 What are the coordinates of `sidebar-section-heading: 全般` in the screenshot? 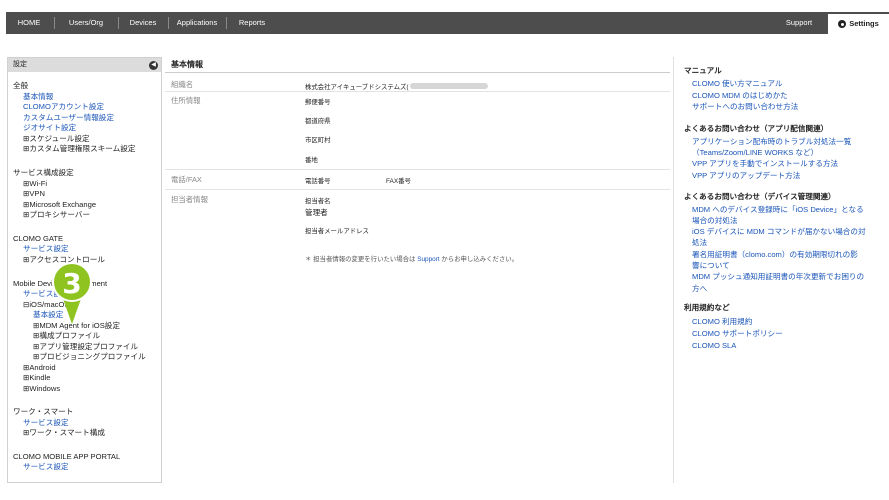 It's located at (21, 85).